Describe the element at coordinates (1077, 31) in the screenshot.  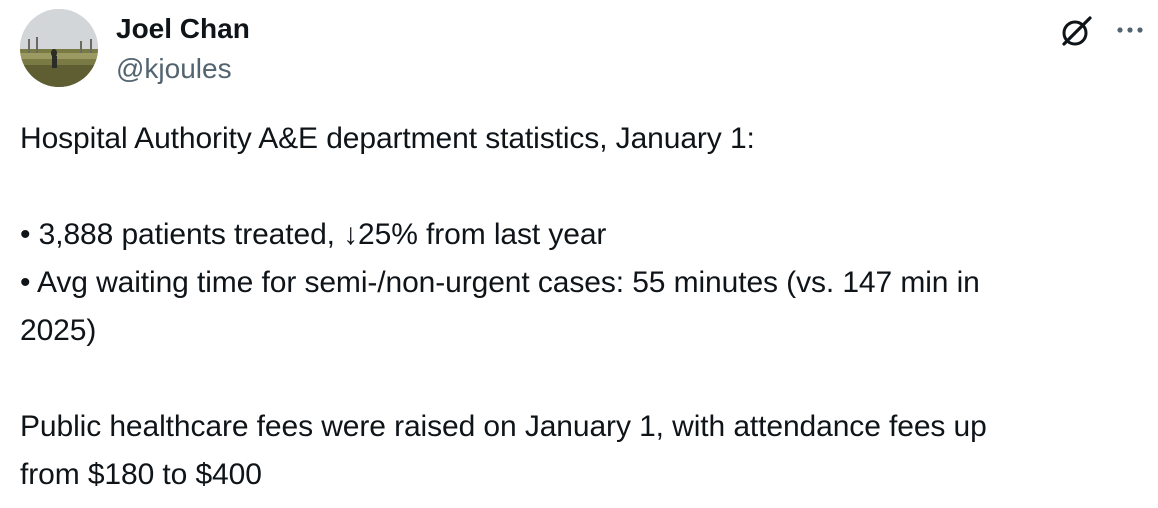
I see `grok-icon` at that location.